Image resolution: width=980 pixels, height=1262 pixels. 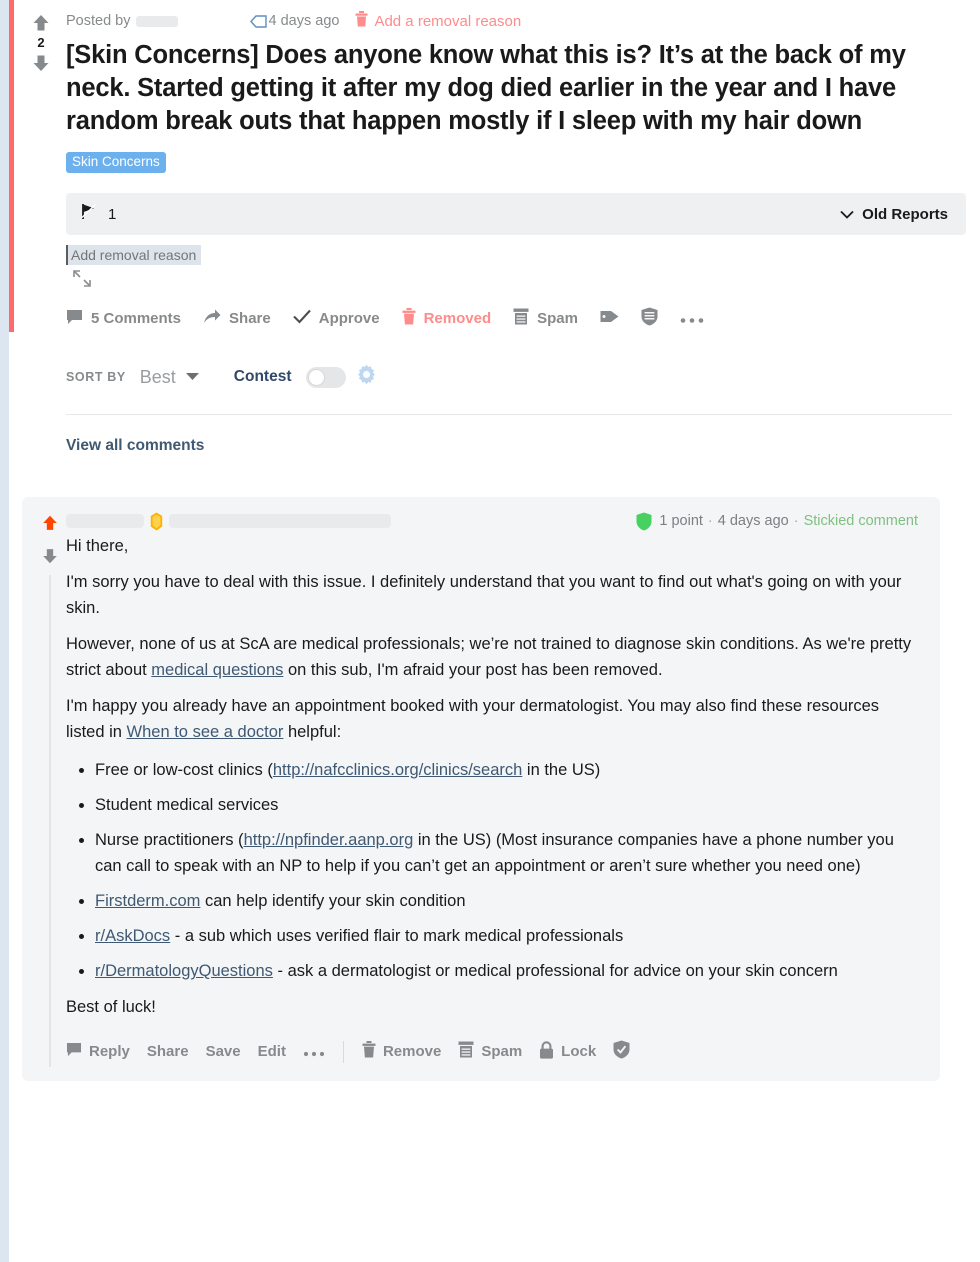 What do you see at coordinates (156, 521) in the screenshot?
I see `gold-award-icon` at bounding box center [156, 521].